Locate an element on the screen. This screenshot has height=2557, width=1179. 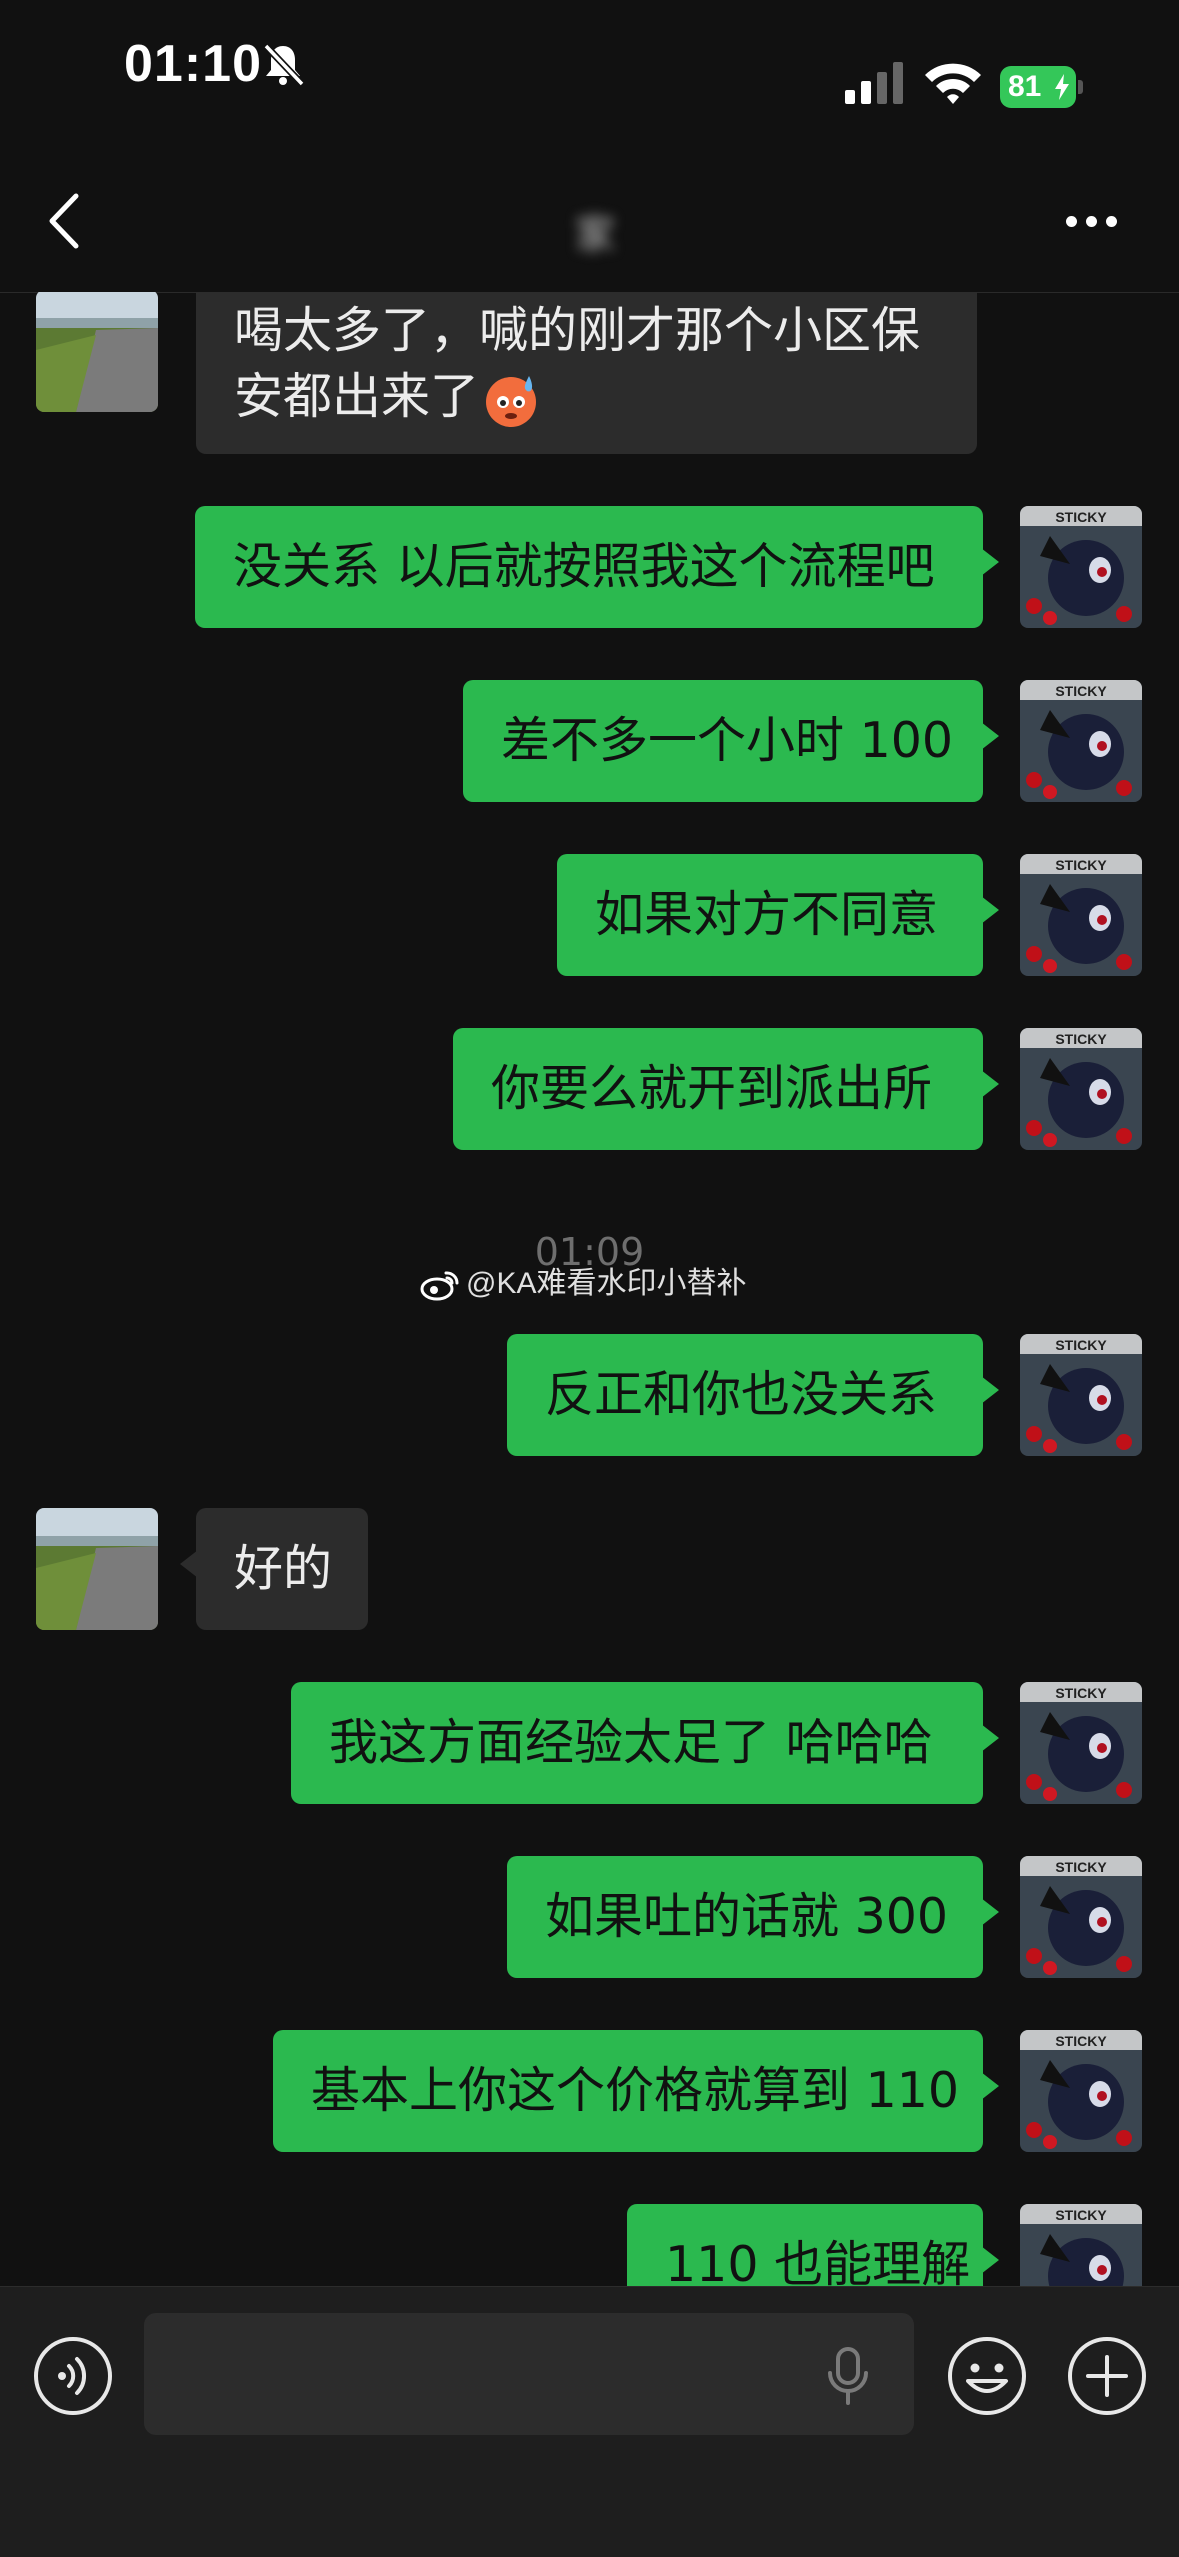
message-bubble-self: 没关系 以后就按照我这个流程吧 is located at coordinates (597, 567).